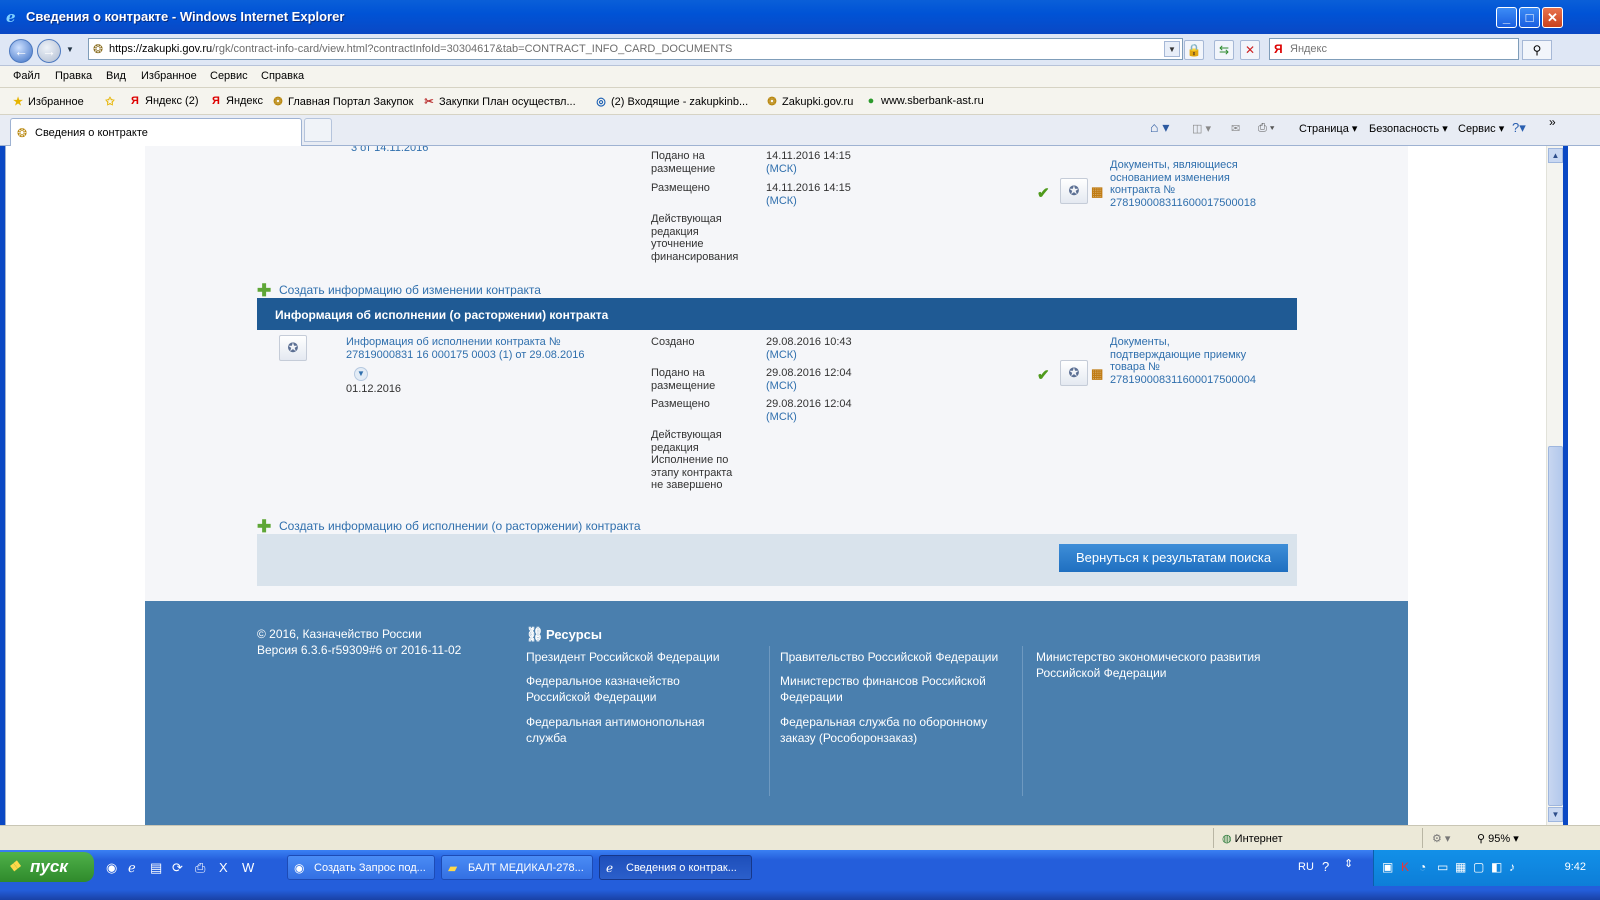 The width and height of the screenshot is (1600, 900). Describe the element at coordinates (47, 101) in the screenshot. I see `favorites-button: ★ Избранное` at that location.